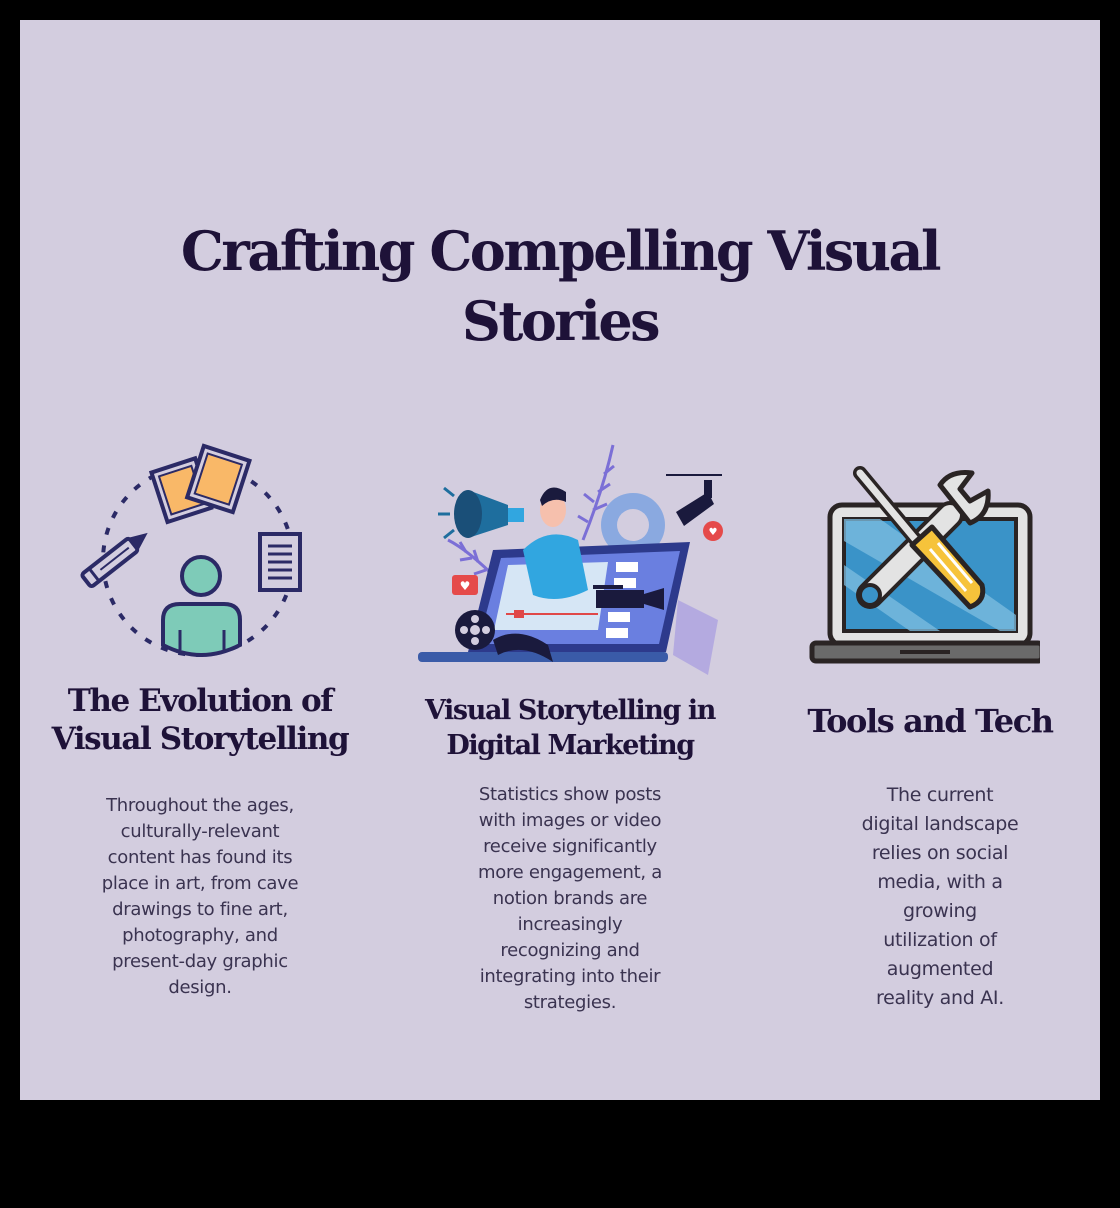 The width and height of the screenshot is (1120, 1208). What do you see at coordinates (570, 976) in the screenshot?
I see `body-line: integrating into their` at bounding box center [570, 976].